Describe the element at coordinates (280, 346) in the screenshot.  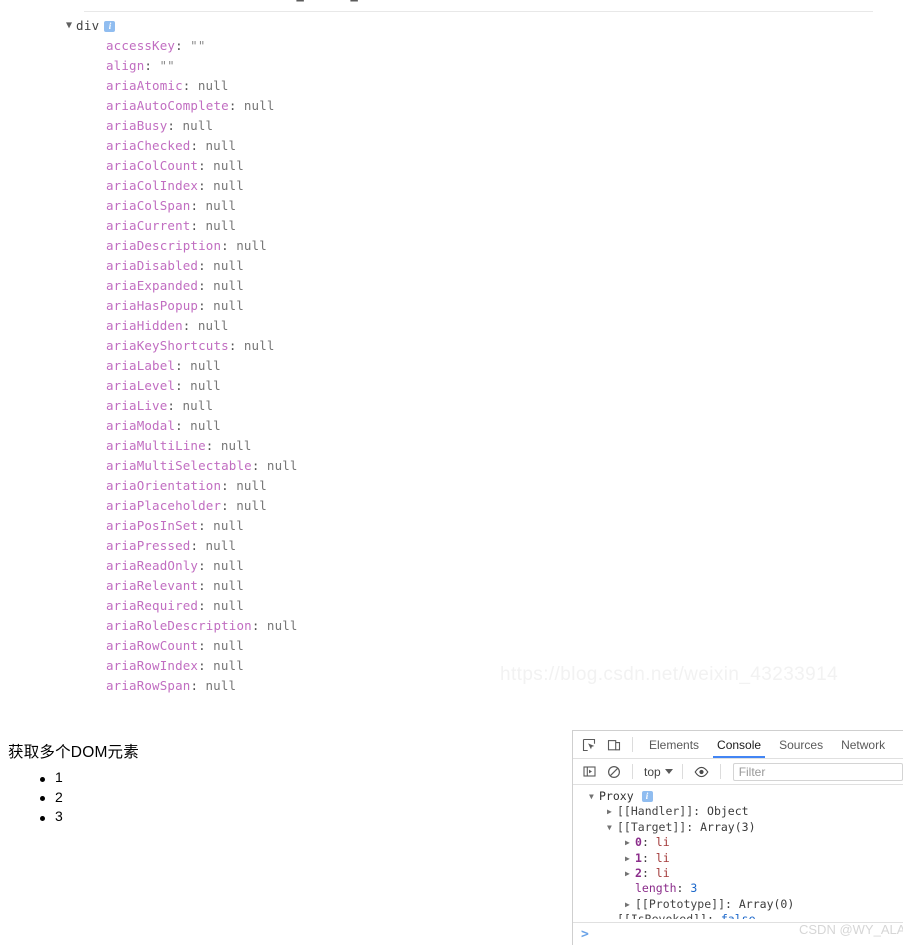
I see `property-row: ariaKeyShortcuts: null` at that location.